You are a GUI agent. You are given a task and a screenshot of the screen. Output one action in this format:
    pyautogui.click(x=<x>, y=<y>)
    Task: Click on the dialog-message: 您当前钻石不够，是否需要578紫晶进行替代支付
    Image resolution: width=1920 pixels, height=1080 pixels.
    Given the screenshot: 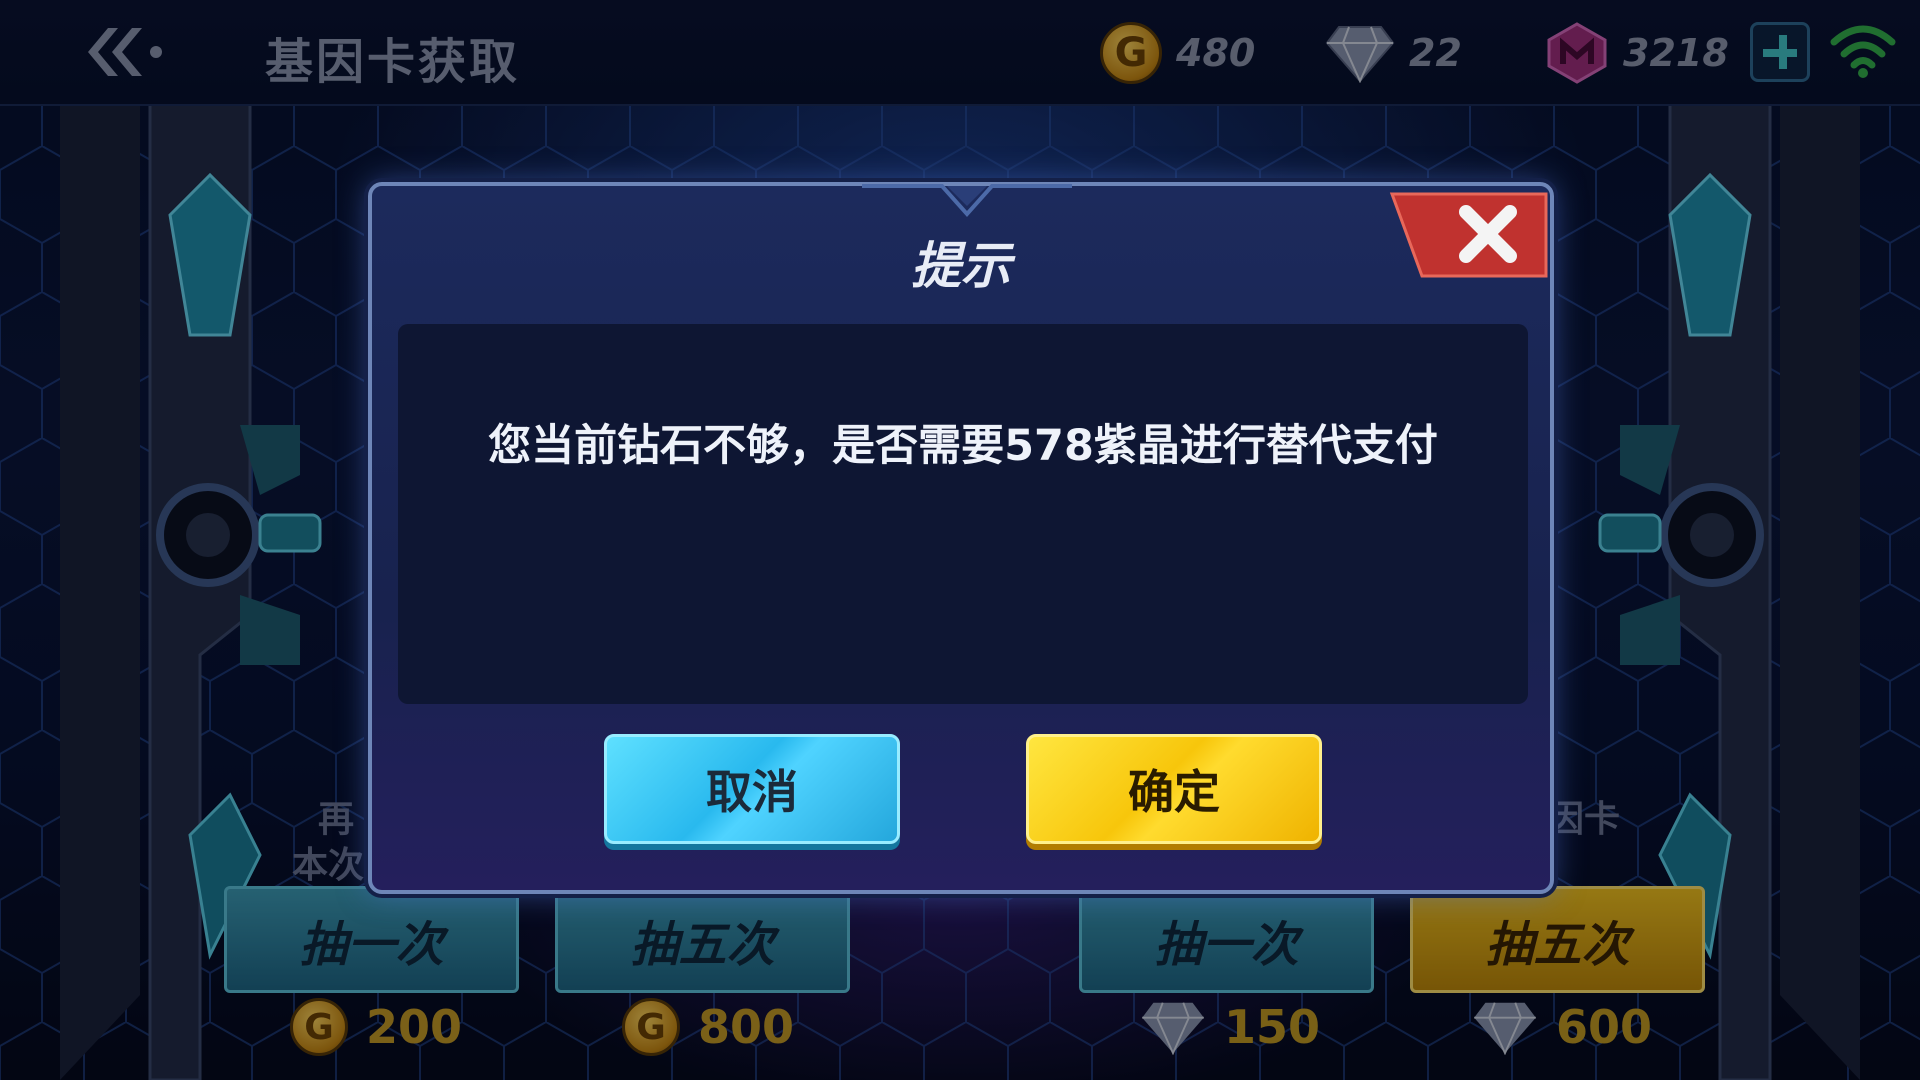 What is the action you would take?
    pyautogui.click(x=963, y=446)
    